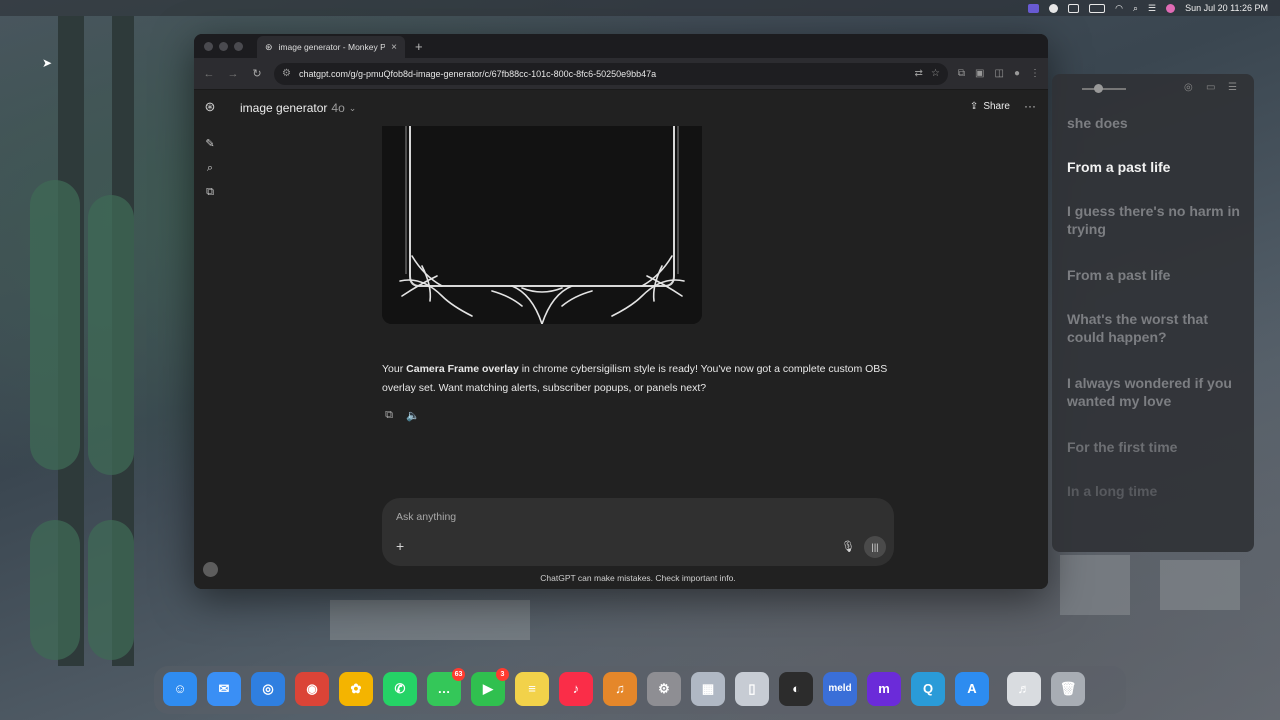 Image resolution: width=1280 pixels, height=720 pixels. Describe the element at coordinates (1024, 689) in the screenshot. I see `music-file-icon: ♬` at that location.